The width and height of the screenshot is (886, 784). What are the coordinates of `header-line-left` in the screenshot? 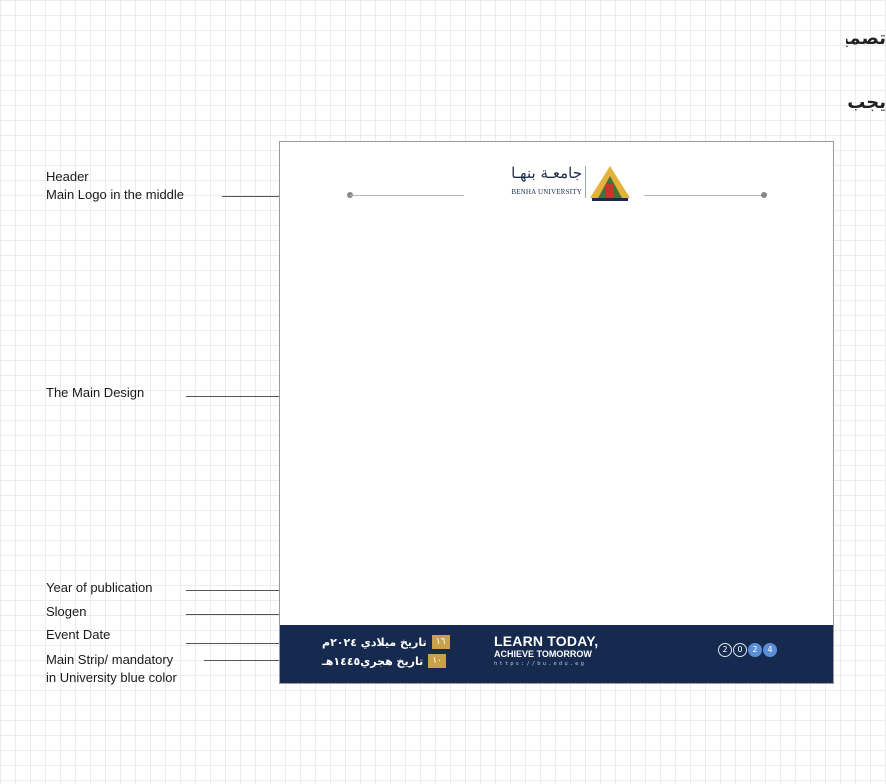 It's located at (407, 195).